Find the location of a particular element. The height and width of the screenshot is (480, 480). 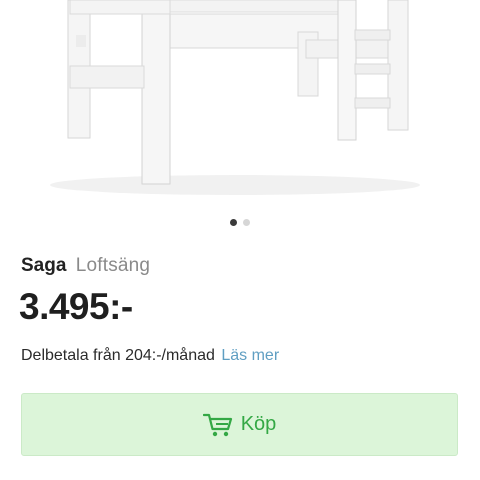

product-type: Loftsäng is located at coordinates (113, 265).